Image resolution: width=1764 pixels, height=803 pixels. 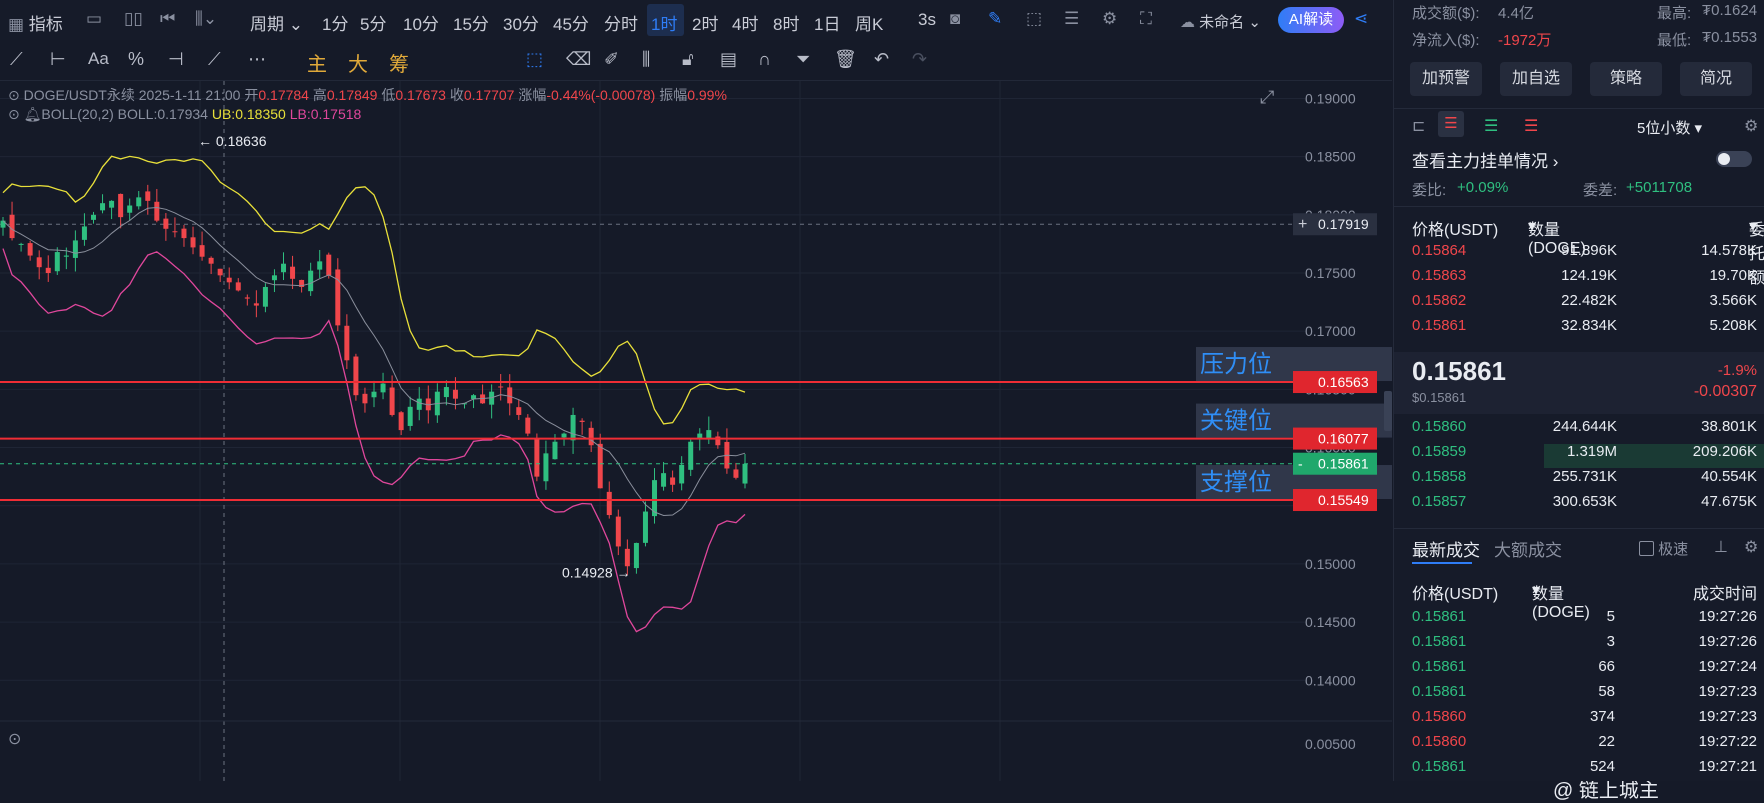 What do you see at coordinates (1388, 411) in the screenshot?
I see `panel-collapse-handle` at bounding box center [1388, 411].